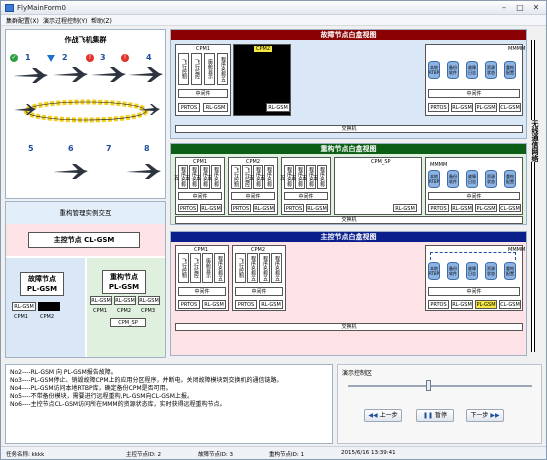  I want to click on menu-help: 帮助(Z), so click(101, 20).